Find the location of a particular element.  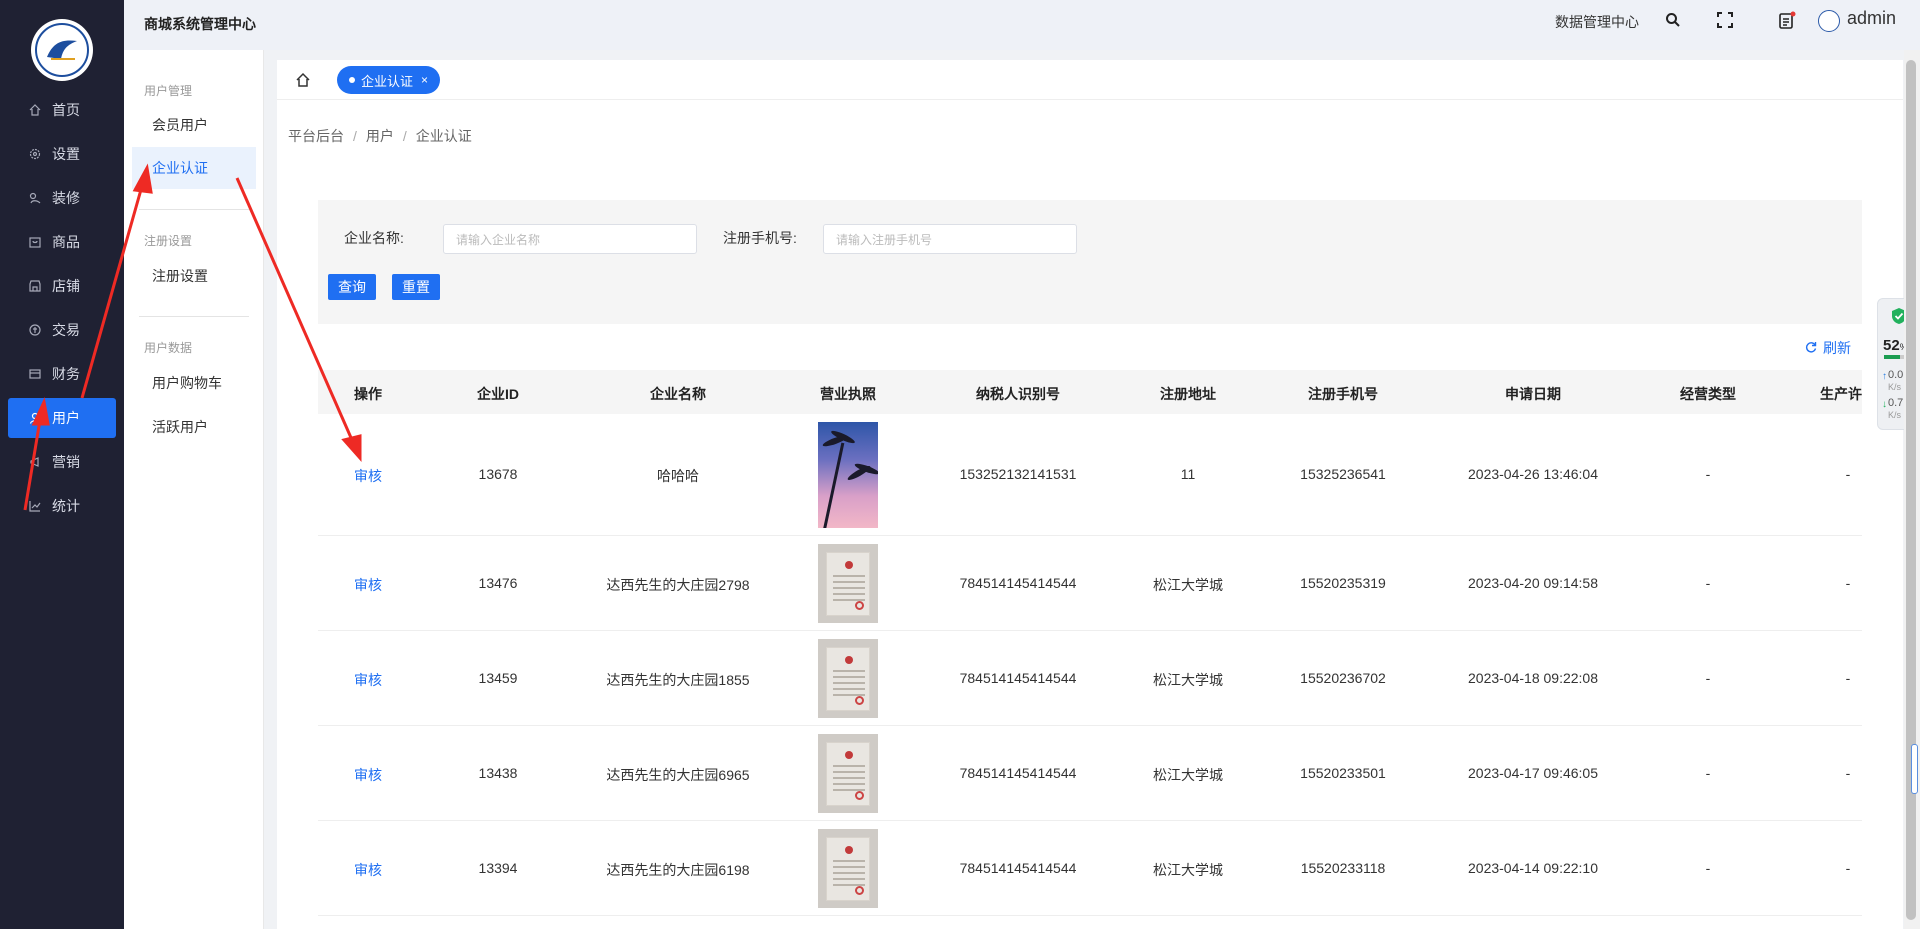

company-name-input: 请输入企业名称 is located at coordinates (570, 239).